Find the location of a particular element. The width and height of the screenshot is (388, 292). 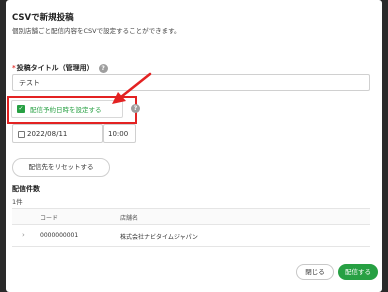

table-row: › 0000000001 株式会社ナビタイムジャパン is located at coordinates (191, 236).